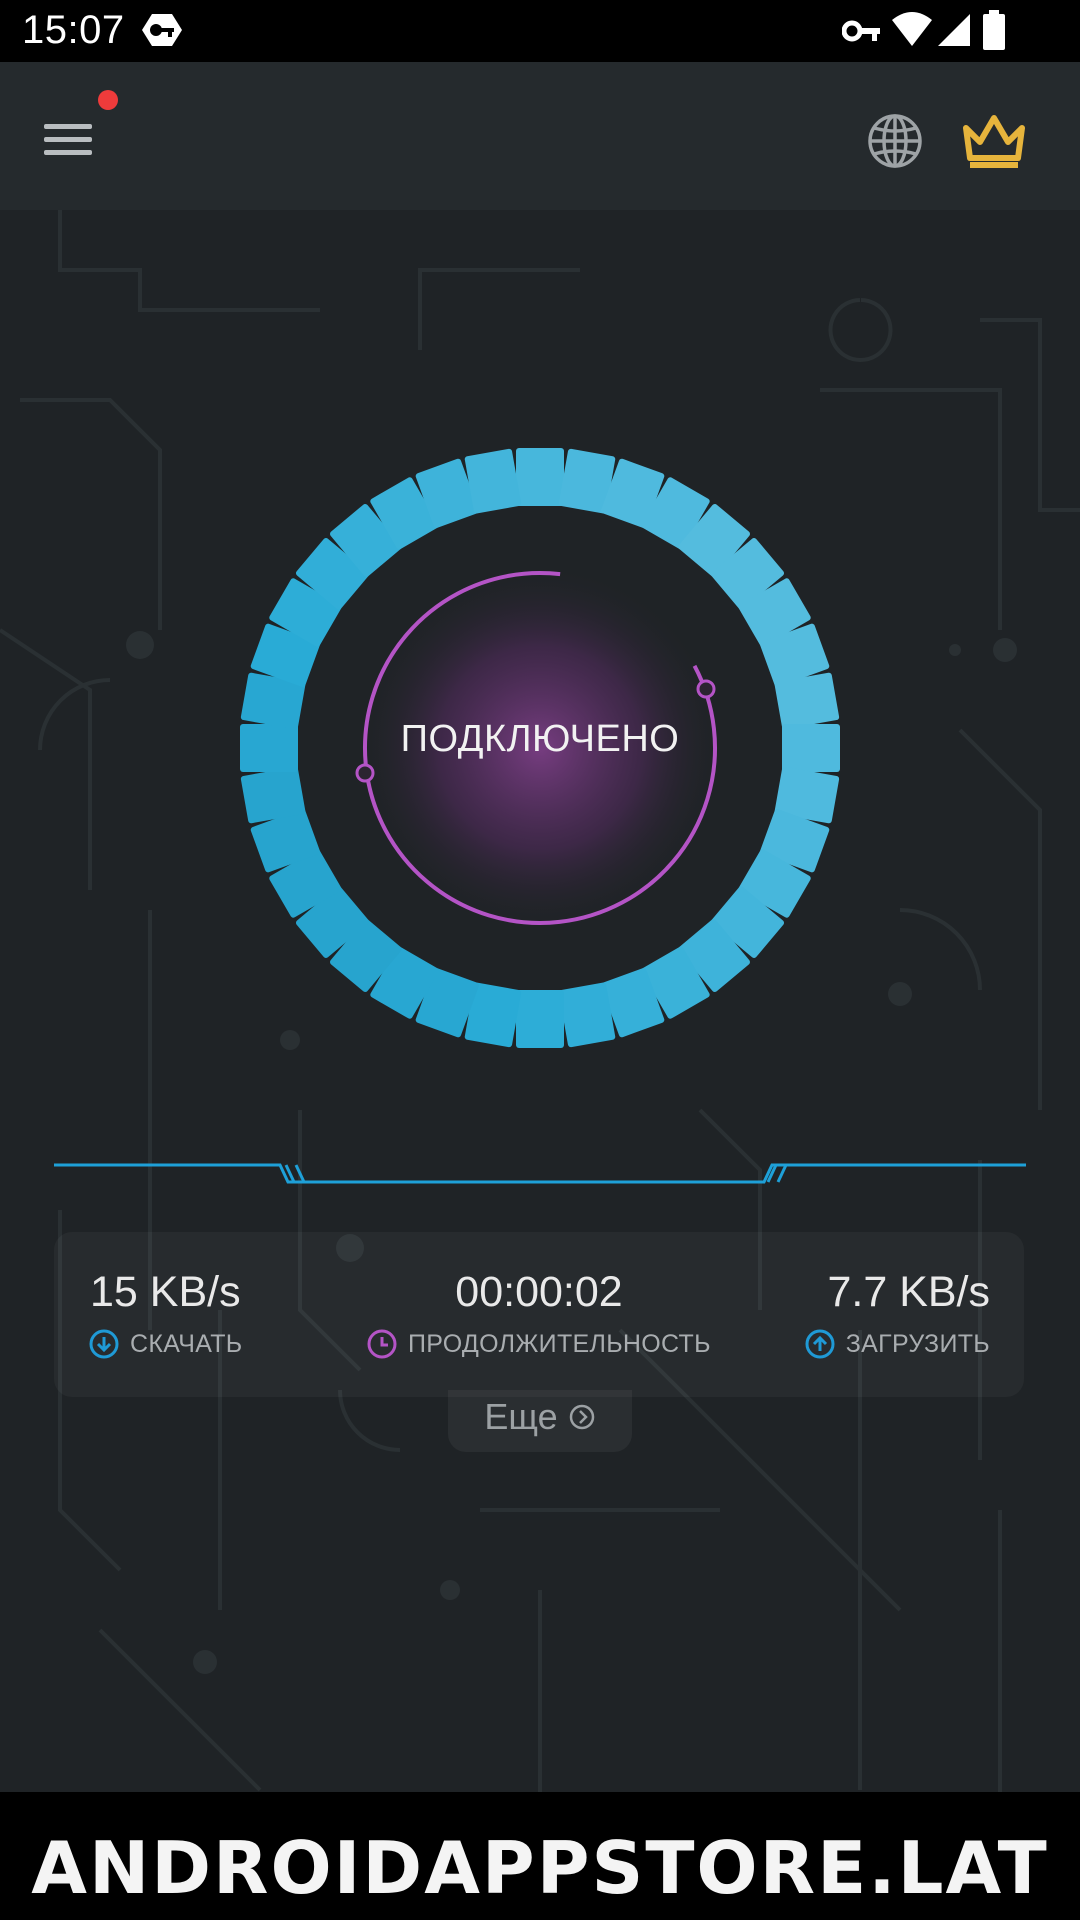 The height and width of the screenshot is (1920, 1080). I want to click on globe-icon, so click(895, 141).